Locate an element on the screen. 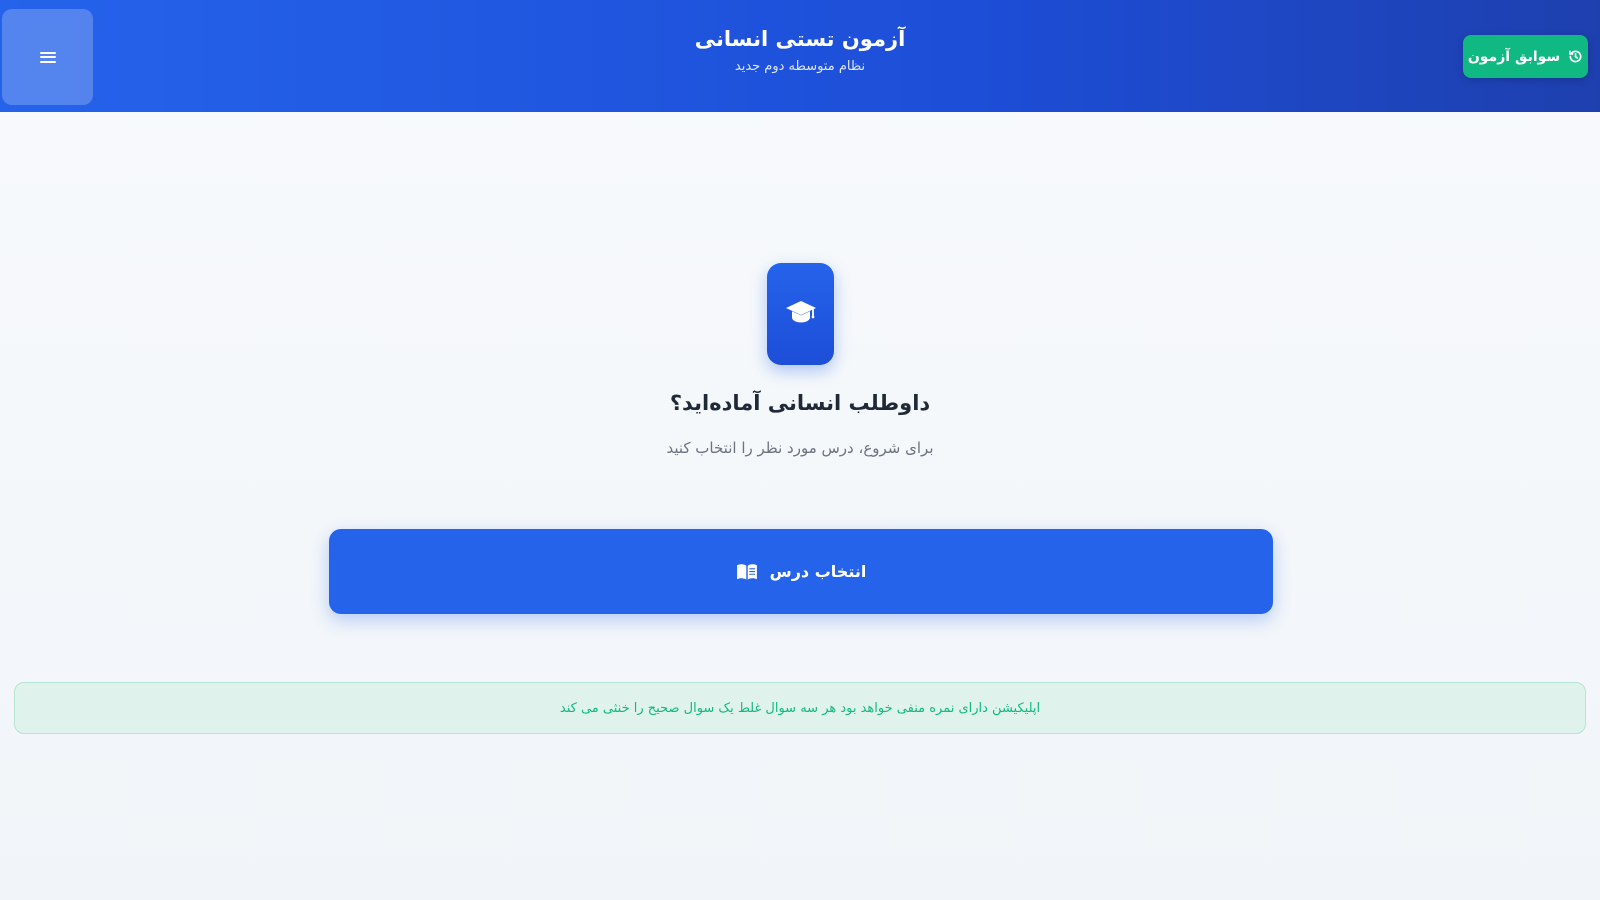 This screenshot has width=1600, height=900. hero-subtitle: برای شروع، درس مورد نظر را انتخاب کنید is located at coordinates (800, 448).